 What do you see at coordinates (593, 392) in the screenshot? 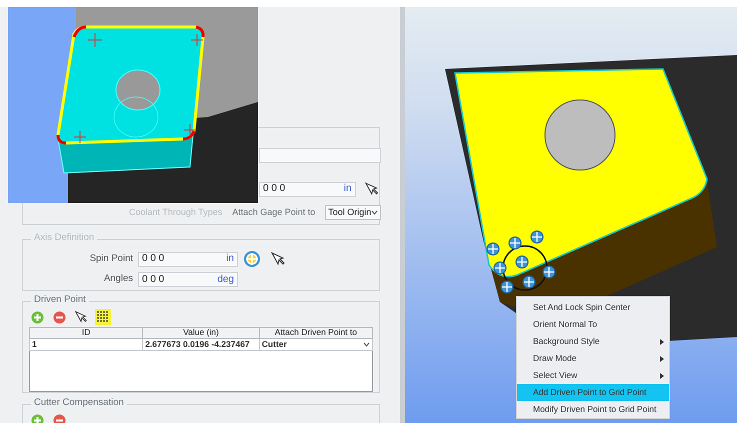
I see `menu-item: Add Driven Point to Grid Point` at bounding box center [593, 392].